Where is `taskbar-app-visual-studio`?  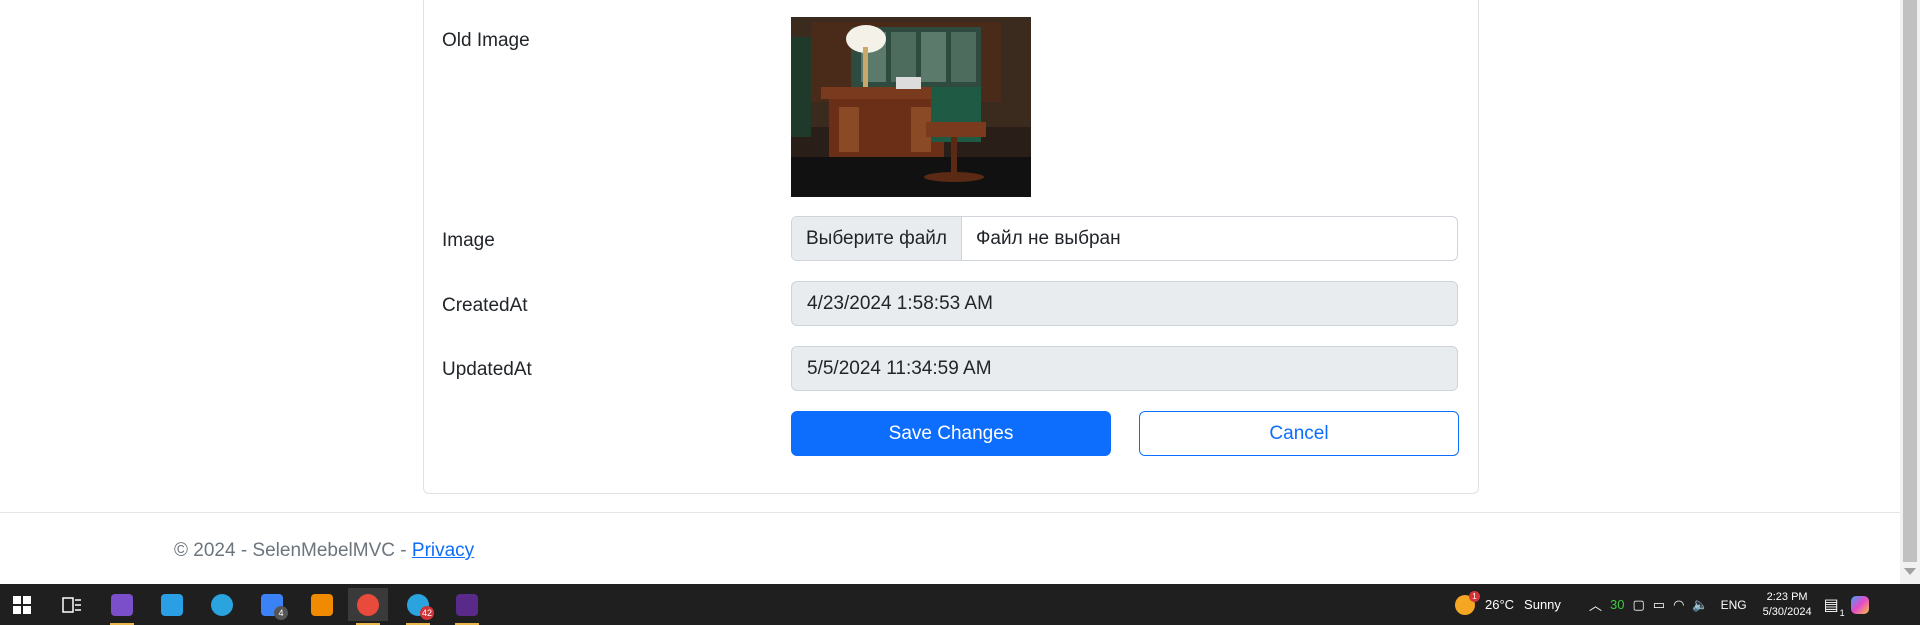 taskbar-app-visual-studio is located at coordinates (122, 606).